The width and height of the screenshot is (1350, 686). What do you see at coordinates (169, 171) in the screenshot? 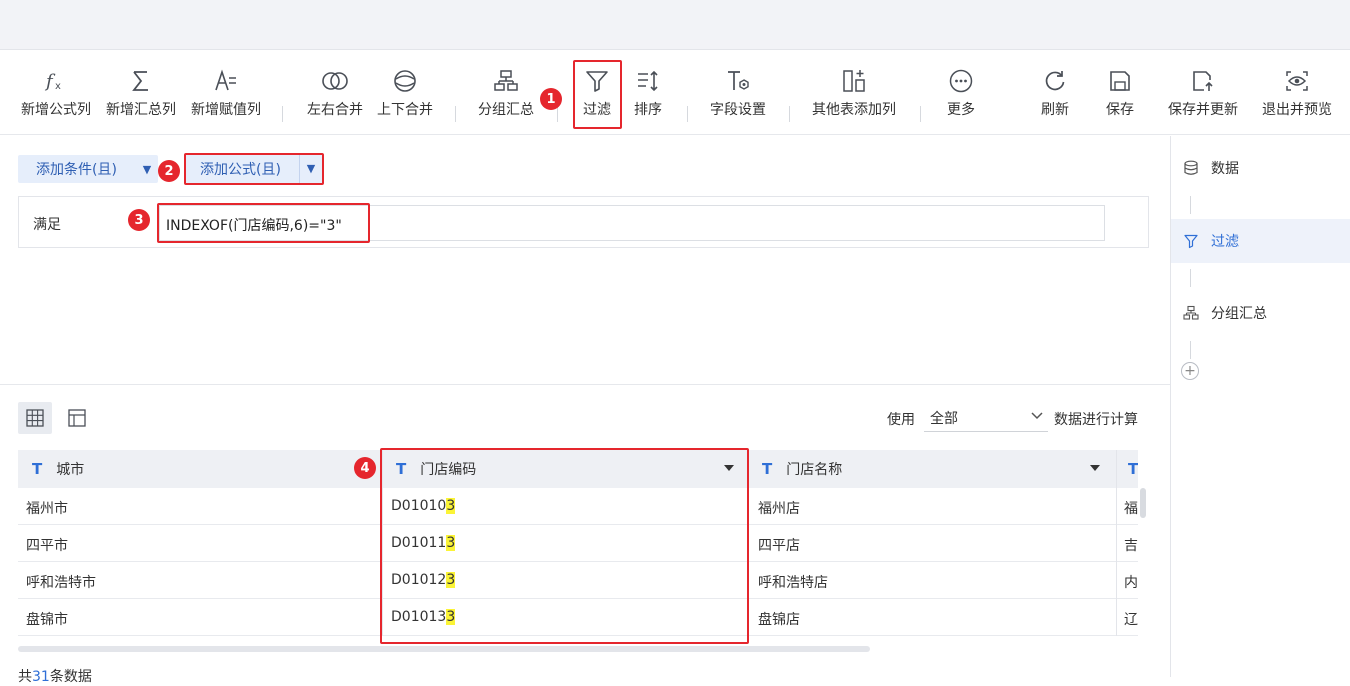
I see `annotation-badge: 2` at bounding box center [169, 171].